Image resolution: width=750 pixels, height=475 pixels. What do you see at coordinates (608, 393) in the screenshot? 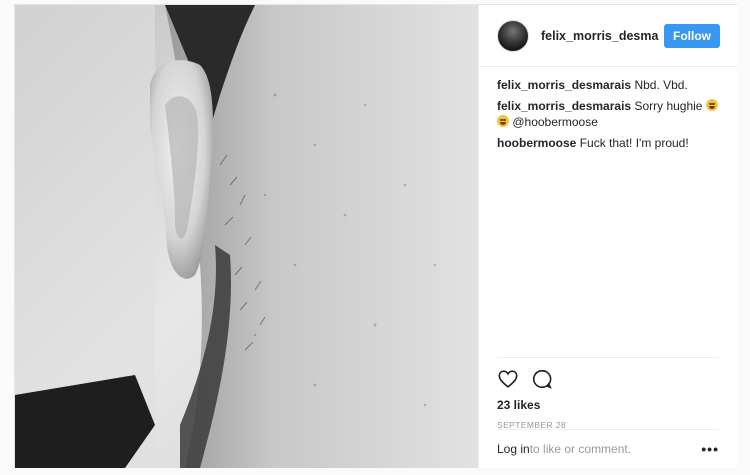
I see `post-actions-area: 23 likes SEPTEMBER 28` at bounding box center [608, 393].